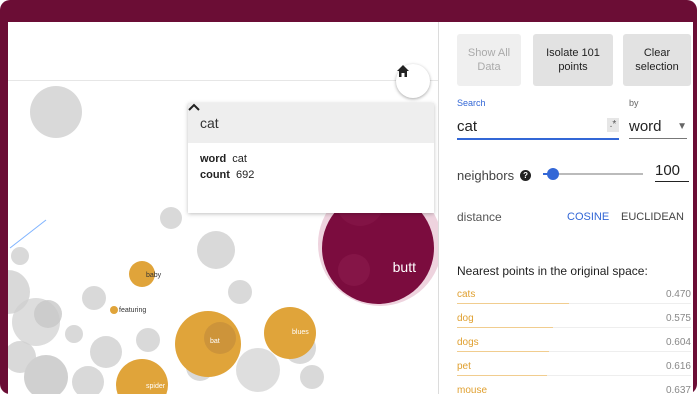 The width and height of the screenshot is (697, 394). I want to click on list-item: dog 0.575, so click(574, 322).